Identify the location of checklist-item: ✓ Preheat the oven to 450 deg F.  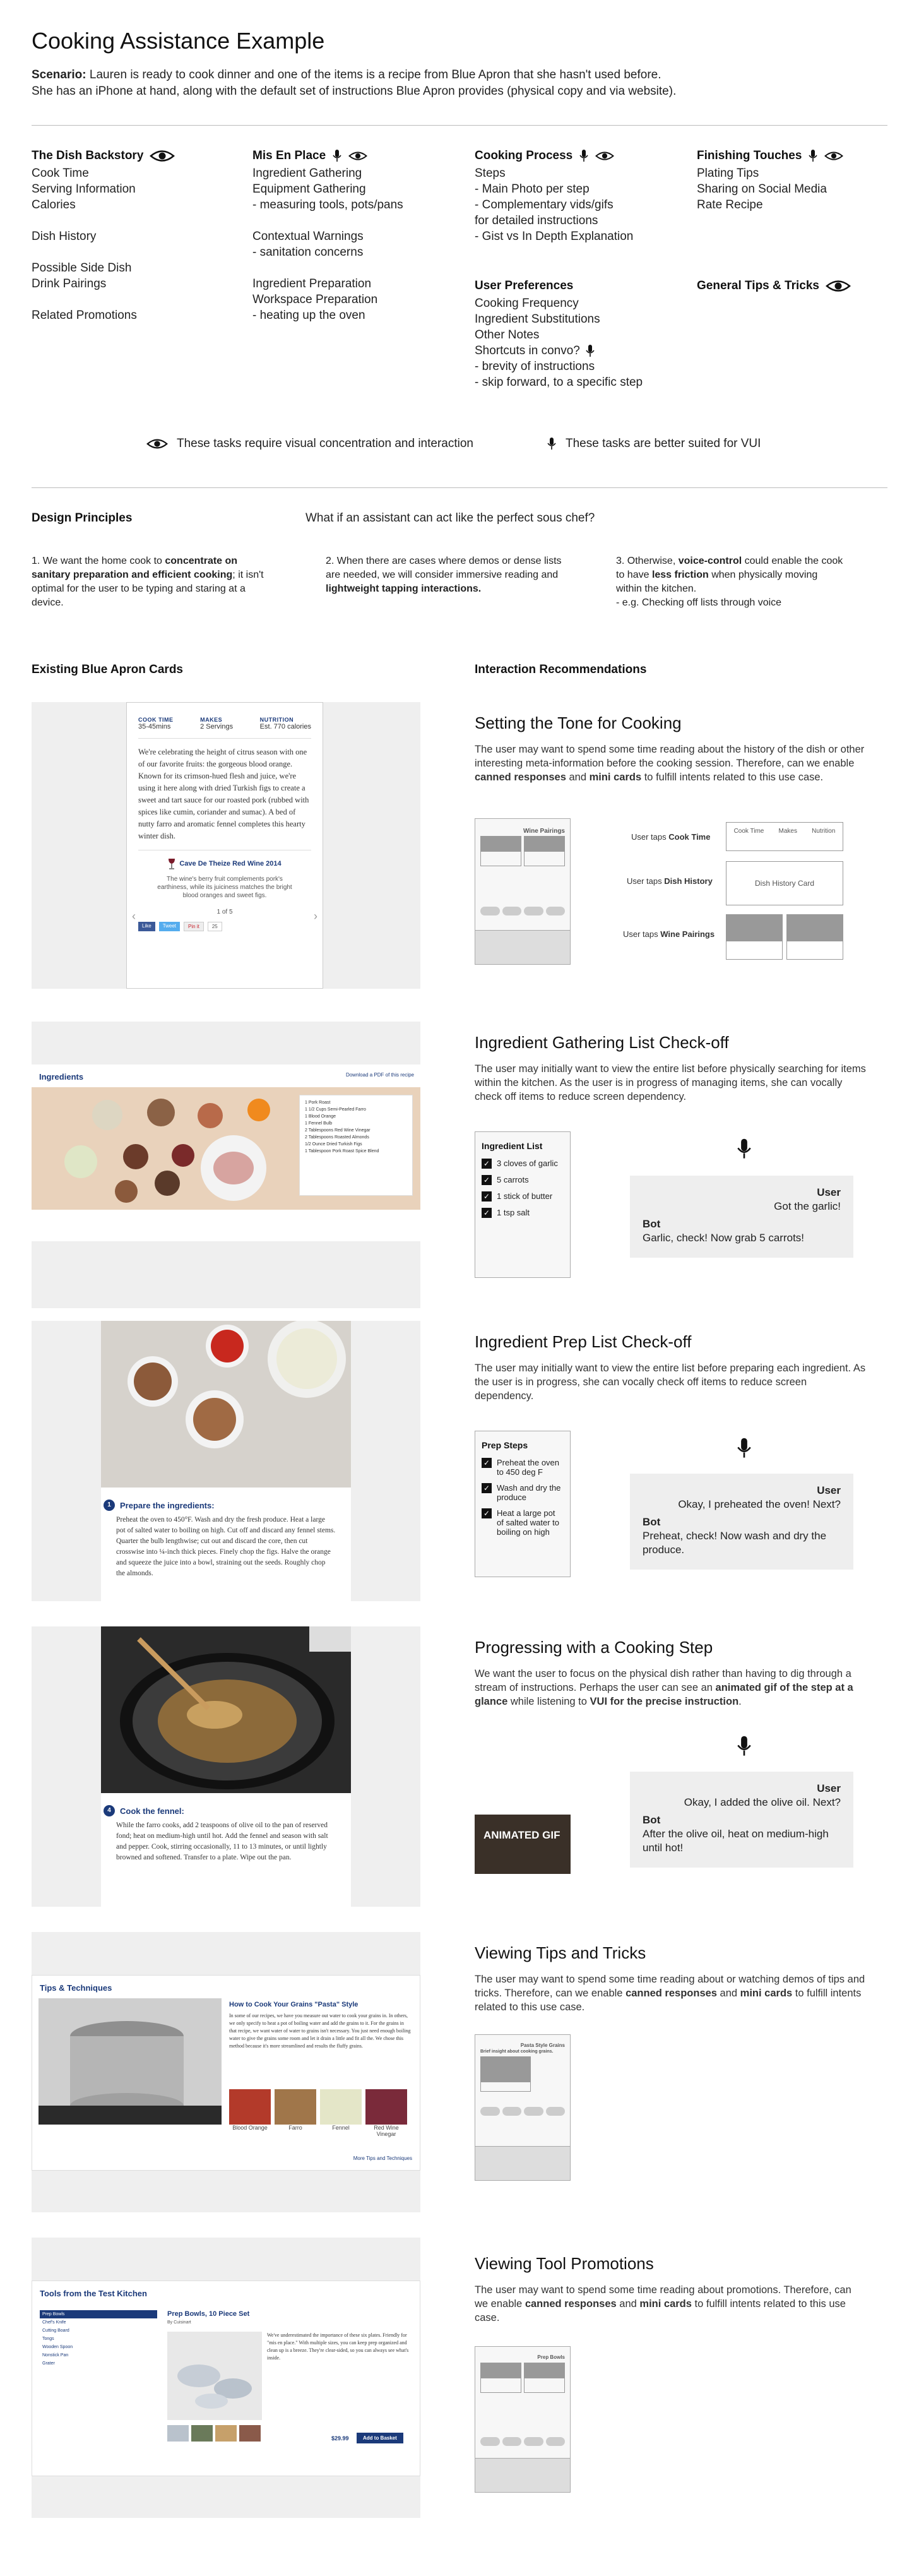
(523, 1467).